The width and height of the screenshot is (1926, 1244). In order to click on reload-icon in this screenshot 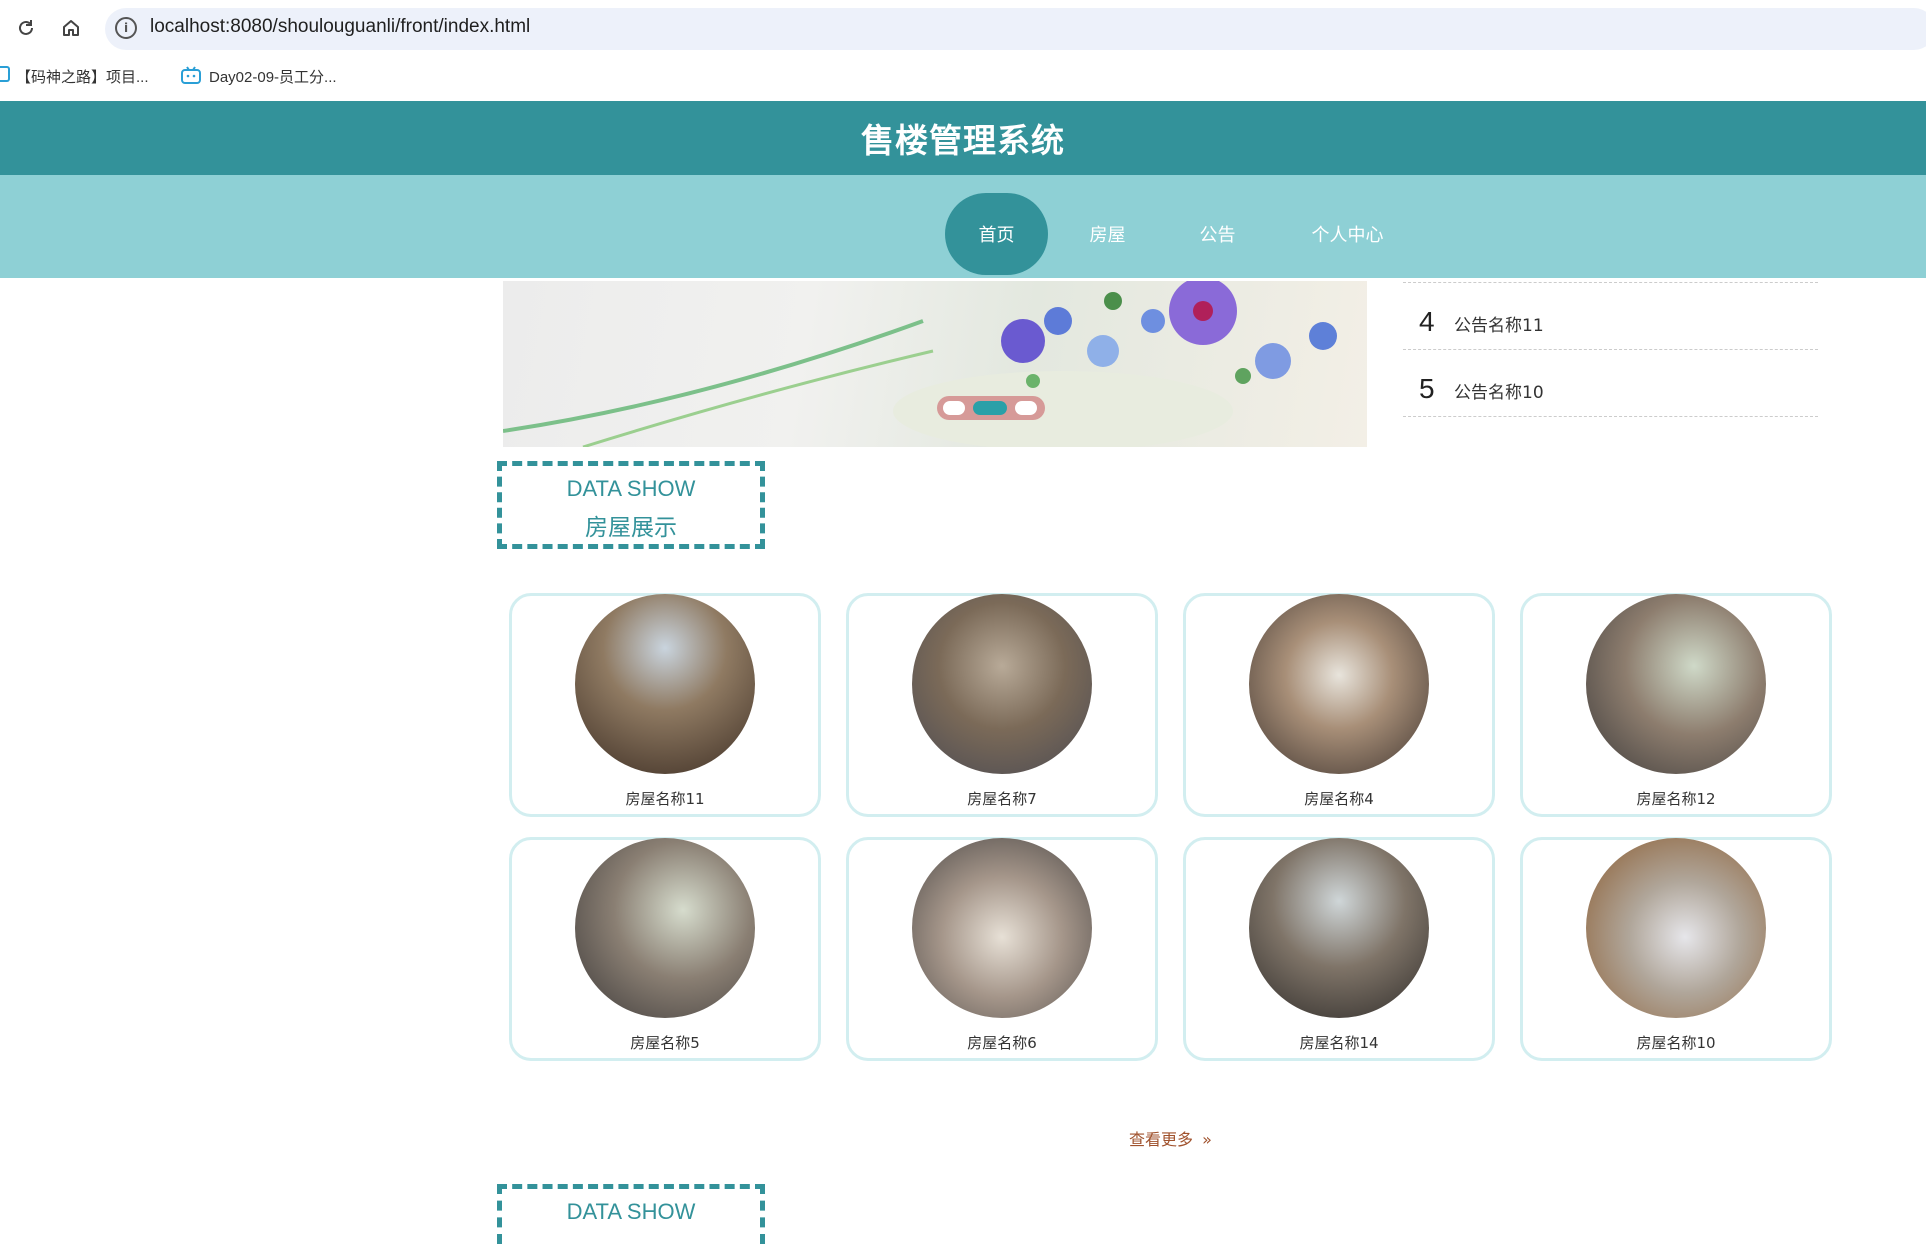, I will do `click(26, 28)`.